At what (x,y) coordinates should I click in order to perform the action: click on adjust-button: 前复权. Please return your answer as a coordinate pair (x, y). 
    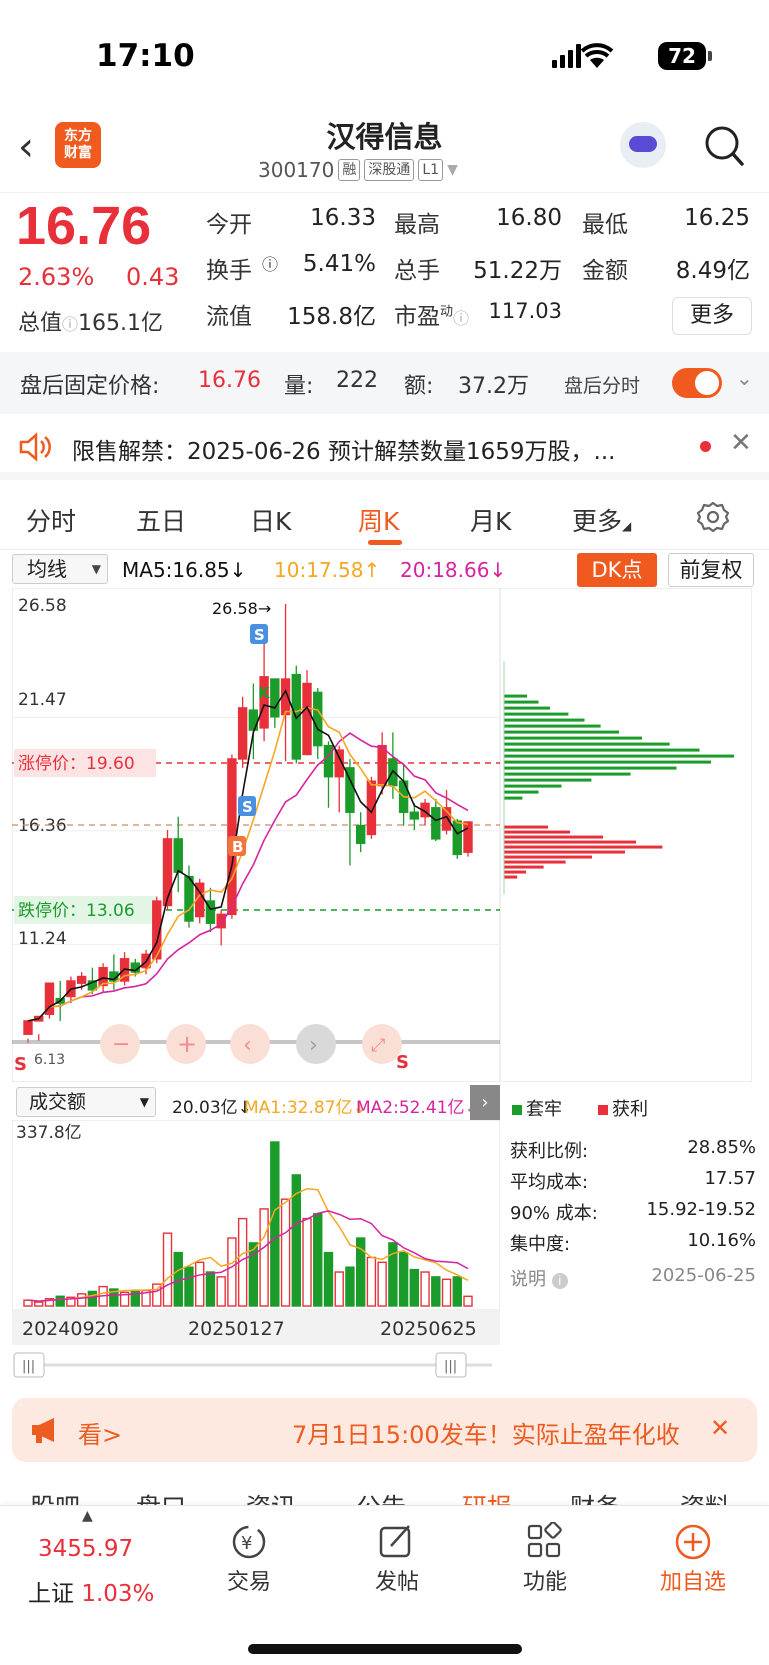
    Looking at the image, I should click on (711, 570).